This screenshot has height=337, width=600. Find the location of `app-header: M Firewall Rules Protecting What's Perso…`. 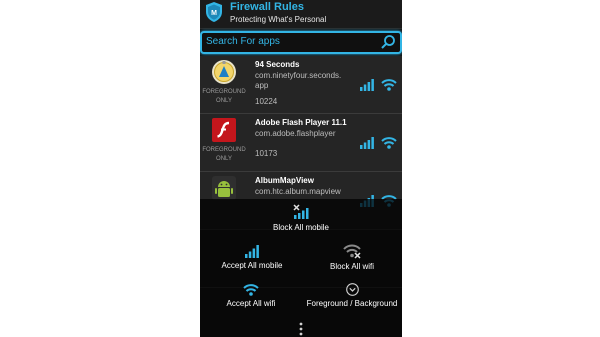

app-header: M Firewall Rules Protecting What's Perso… is located at coordinates (301, 14).